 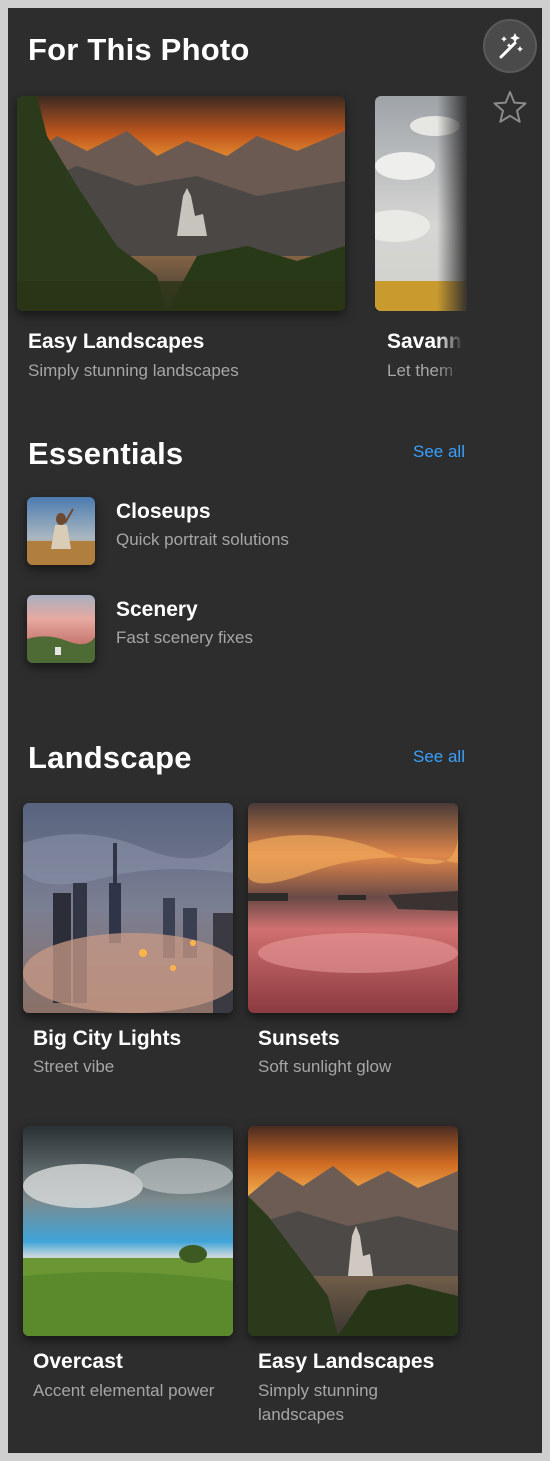 What do you see at coordinates (184, 637) in the screenshot?
I see `essentials-item-subtitle: Fast scenery fixes` at bounding box center [184, 637].